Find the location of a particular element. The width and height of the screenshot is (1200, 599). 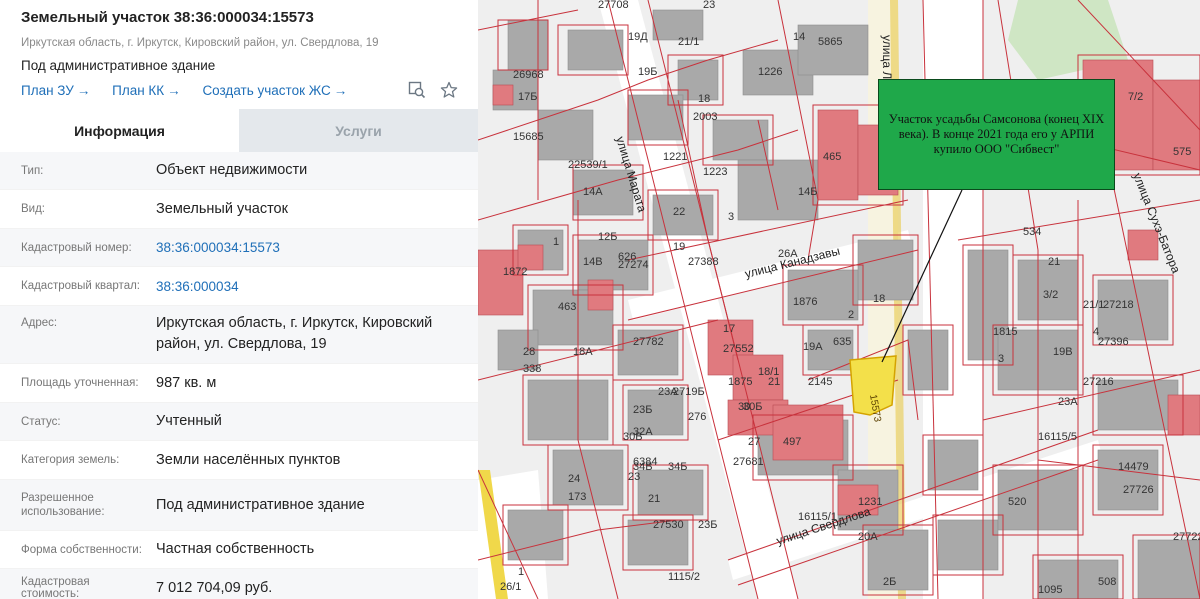

parcel-number-label: 3/2 is located at coordinates (1050, 295).